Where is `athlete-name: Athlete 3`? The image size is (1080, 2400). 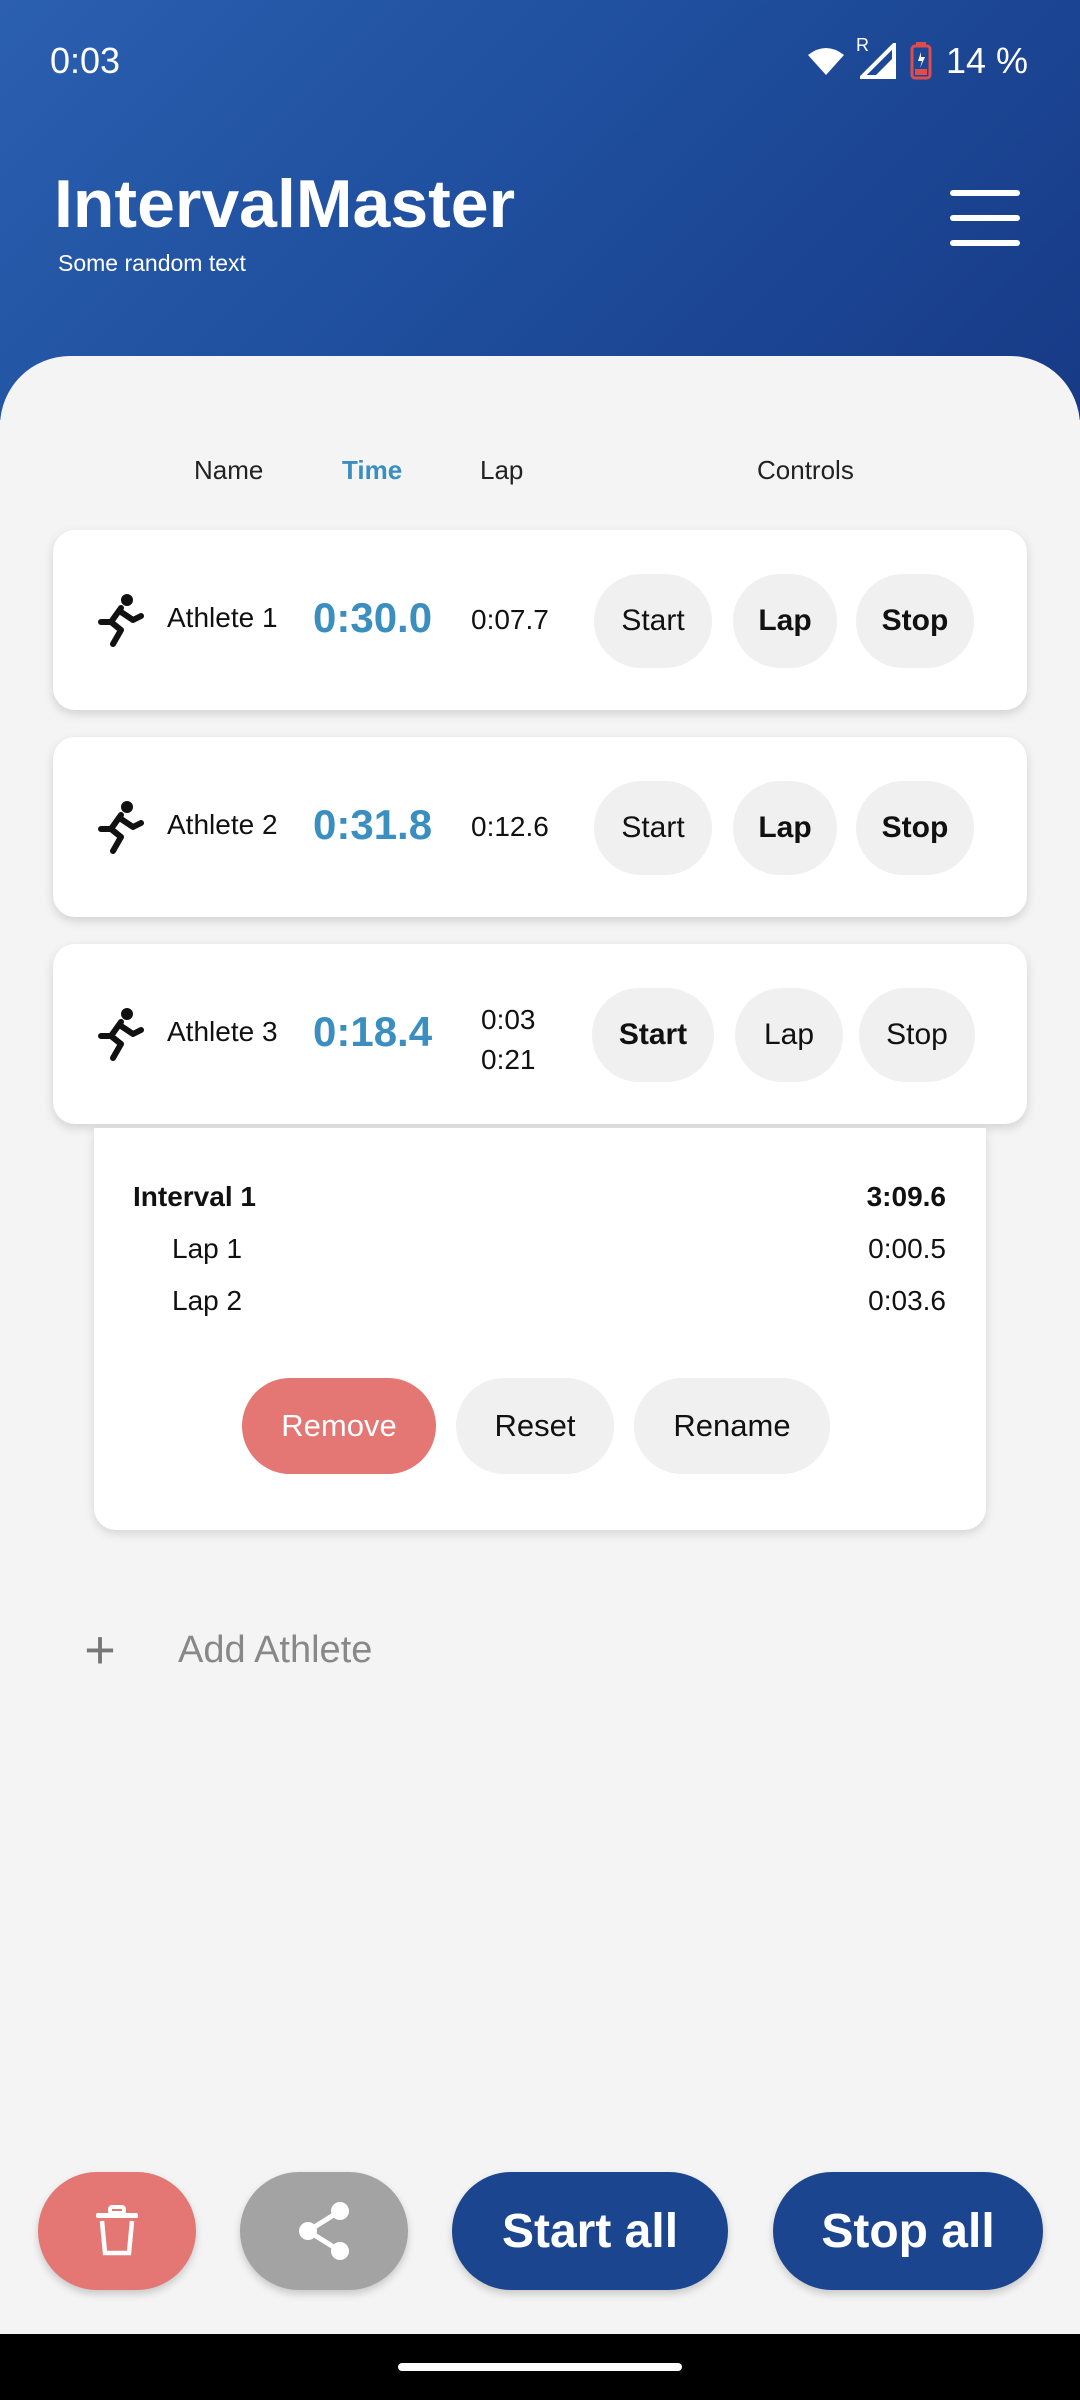
athlete-name: Athlete 3 is located at coordinates (222, 1031).